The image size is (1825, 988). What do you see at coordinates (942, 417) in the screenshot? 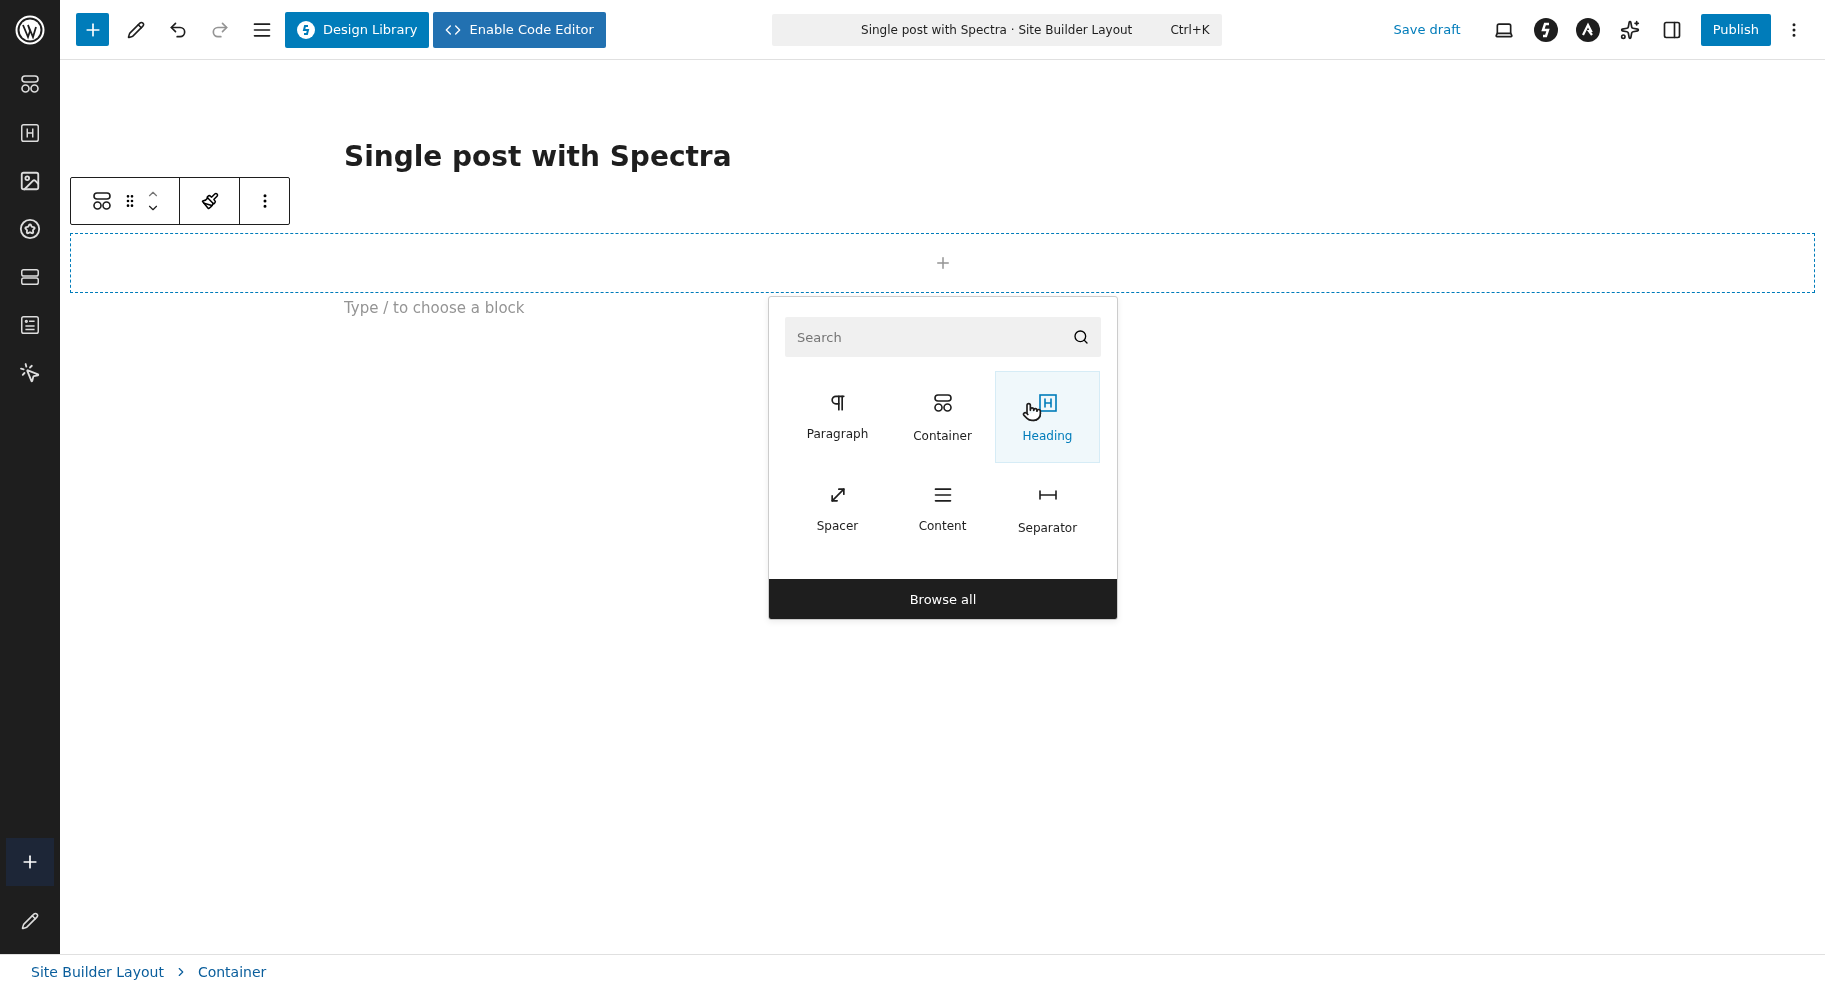
I see `block-option: Container` at bounding box center [942, 417].